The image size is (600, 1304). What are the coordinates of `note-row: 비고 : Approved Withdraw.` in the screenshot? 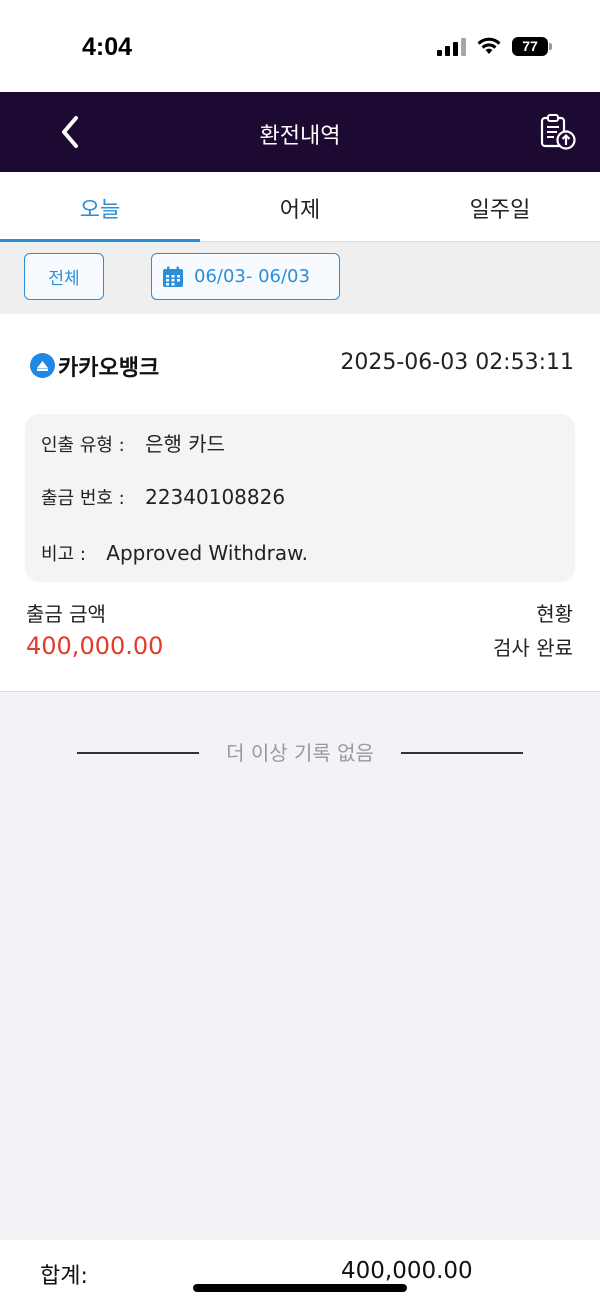 It's located at (174, 553).